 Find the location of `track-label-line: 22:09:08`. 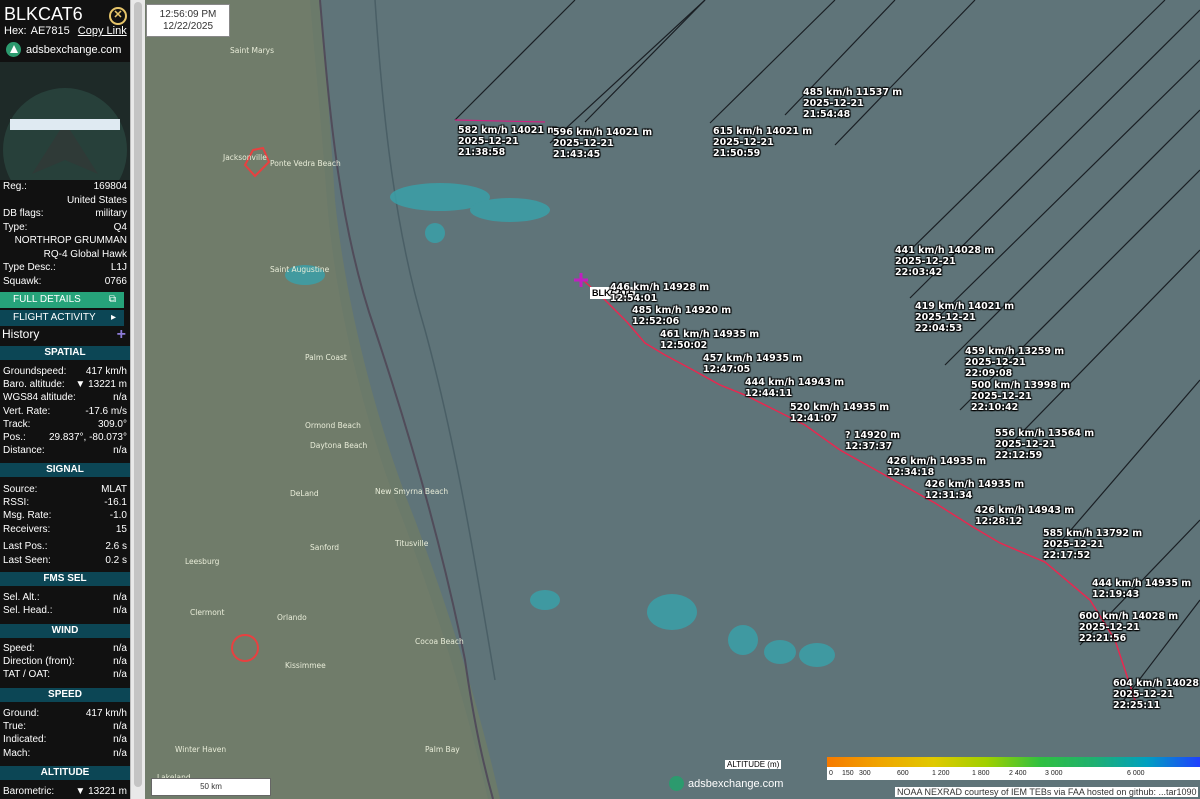

track-label-line: 22:09:08 is located at coordinates (989, 373).